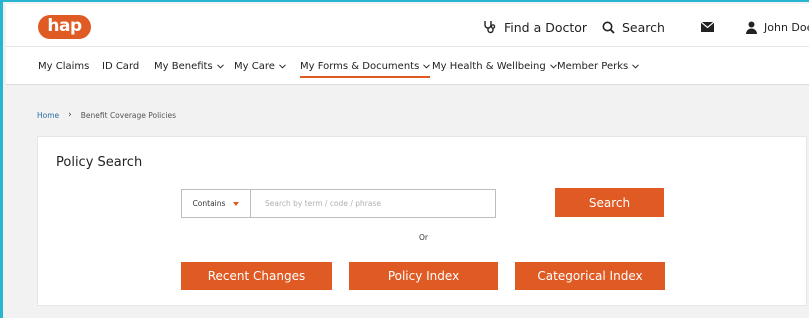 The height and width of the screenshot is (318, 809). Describe the element at coordinates (593, 66) in the screenshot. I see `nav-item-label: Member Perks` at that location.